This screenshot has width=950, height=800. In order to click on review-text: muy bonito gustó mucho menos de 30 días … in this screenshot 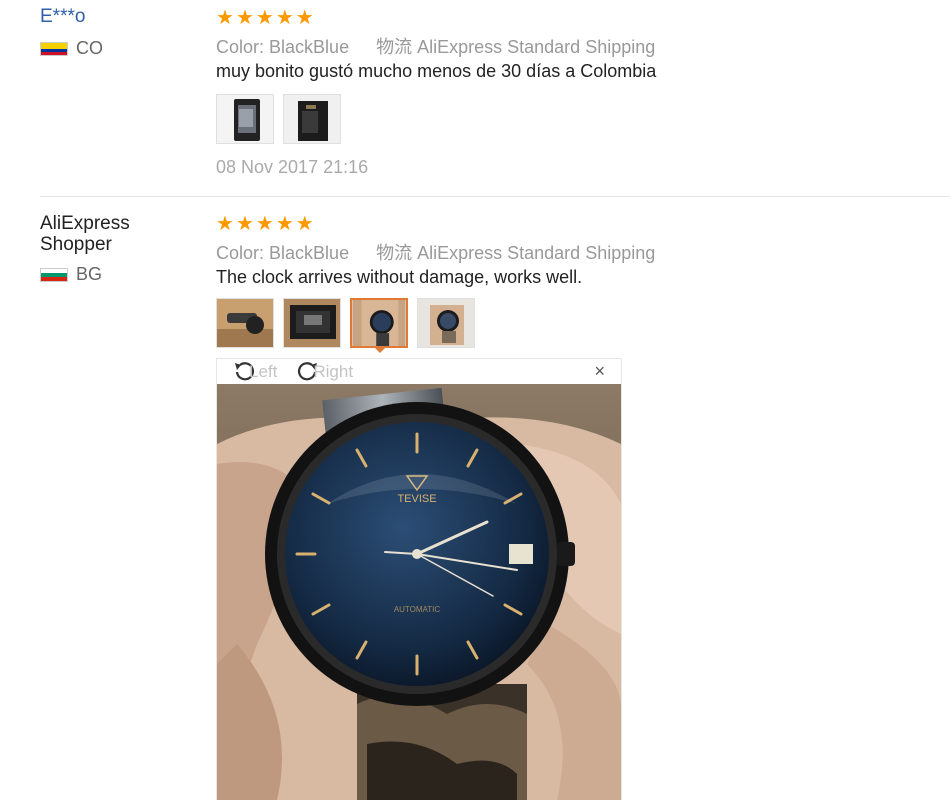, I will do `click(436, 71)`.